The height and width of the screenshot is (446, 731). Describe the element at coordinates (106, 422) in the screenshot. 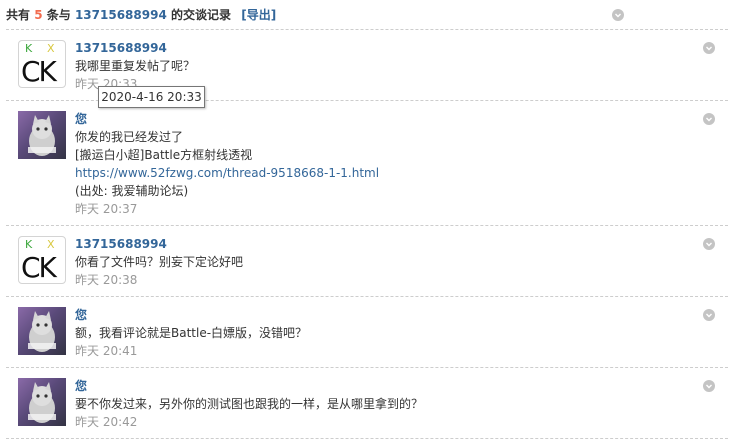

I see `message-time: 昨天 20:42` at that location.